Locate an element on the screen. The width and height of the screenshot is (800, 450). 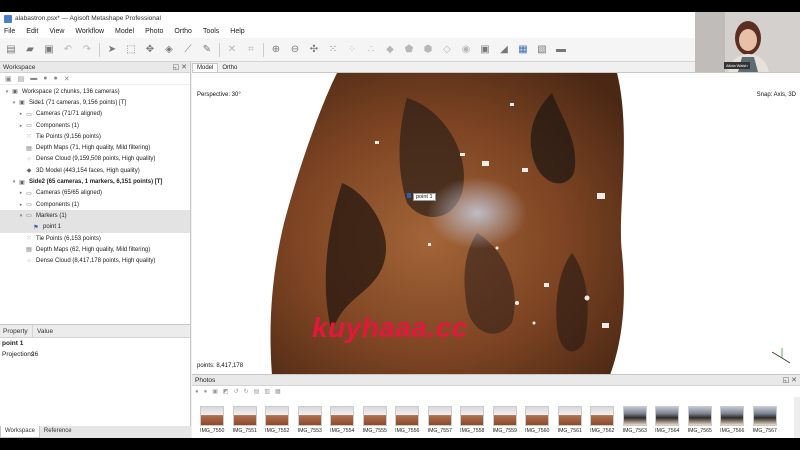
photo-thumbnail: IMG_7559 is located at coordinates (505, 420).